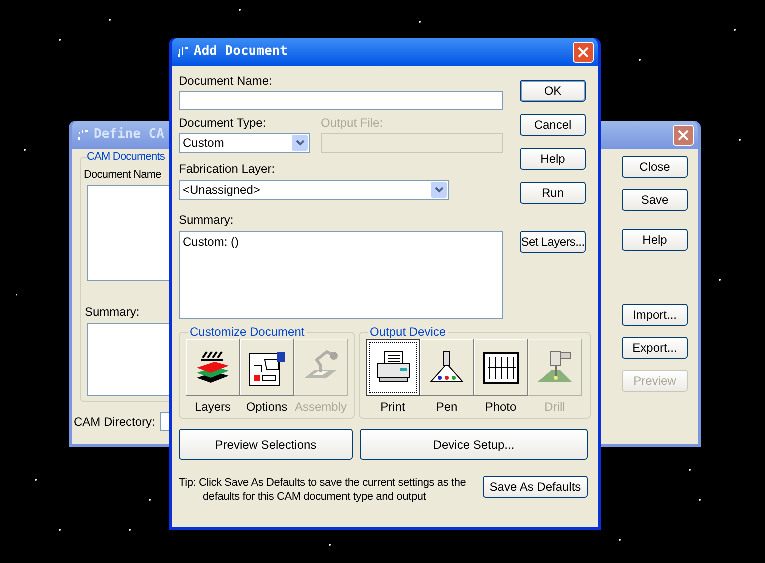 The height and width of the screenshot is (563, 765). What do you see at coordinates (341, 100) in the screenshot?
I see `name-field` at bounding box center [341, 100].